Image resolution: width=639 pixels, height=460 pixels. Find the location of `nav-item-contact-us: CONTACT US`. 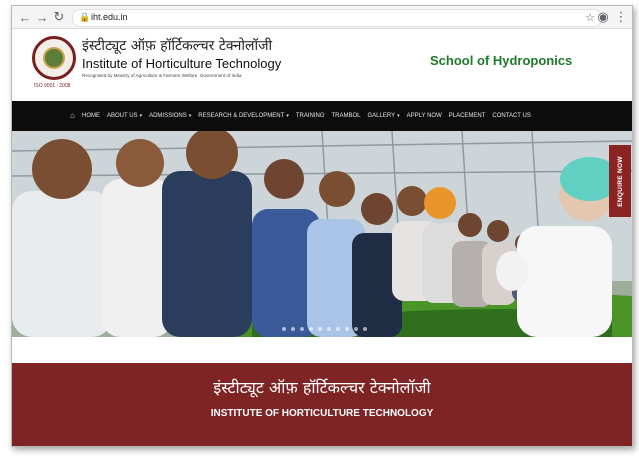

nav-item-contact-us: CONTACT US is located at coordinates (511, 116).